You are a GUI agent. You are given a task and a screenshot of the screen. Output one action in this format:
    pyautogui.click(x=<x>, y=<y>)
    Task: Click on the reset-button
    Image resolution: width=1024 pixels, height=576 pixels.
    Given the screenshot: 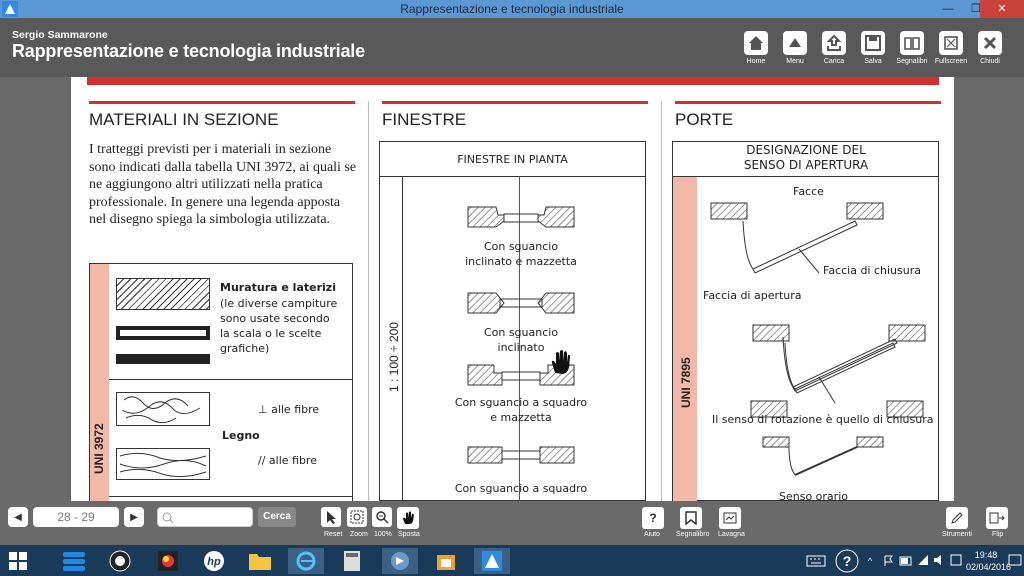 What is the action you would take?
    pyautogui.click(x=331, y=517)
    